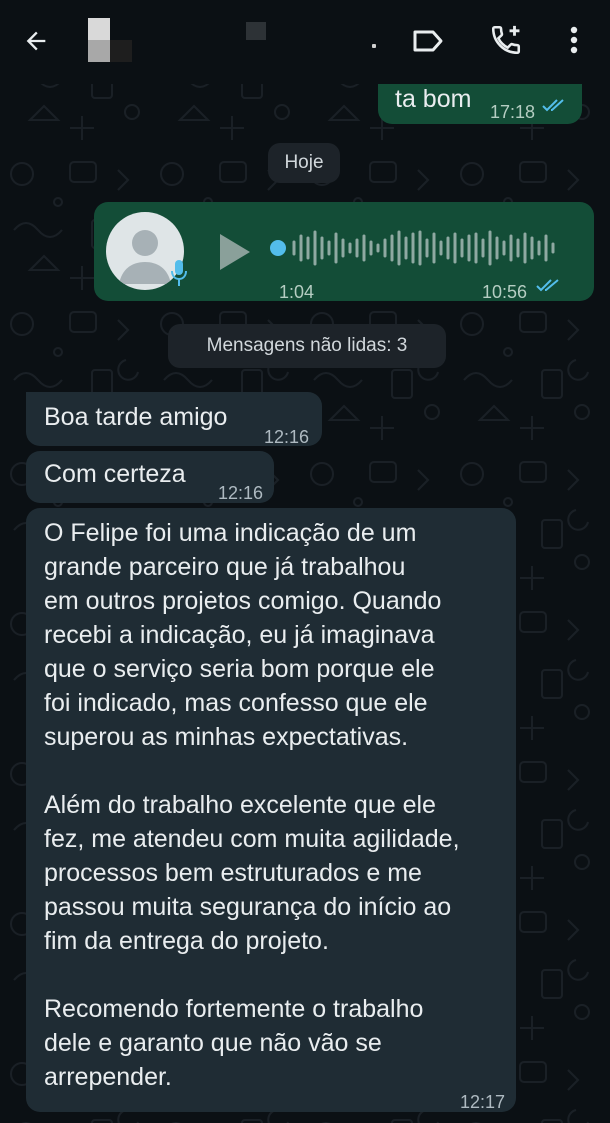  I want to click on incoming-message: Com certeza 12:16, so click(150, 477).